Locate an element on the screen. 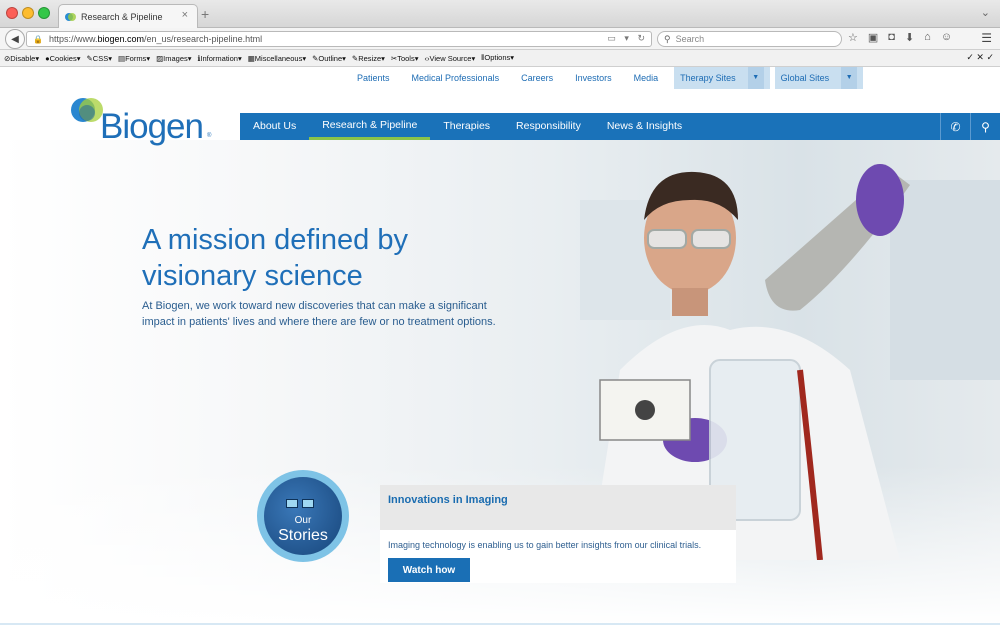  new-tab-button: + is located at coordinates (205, 14).